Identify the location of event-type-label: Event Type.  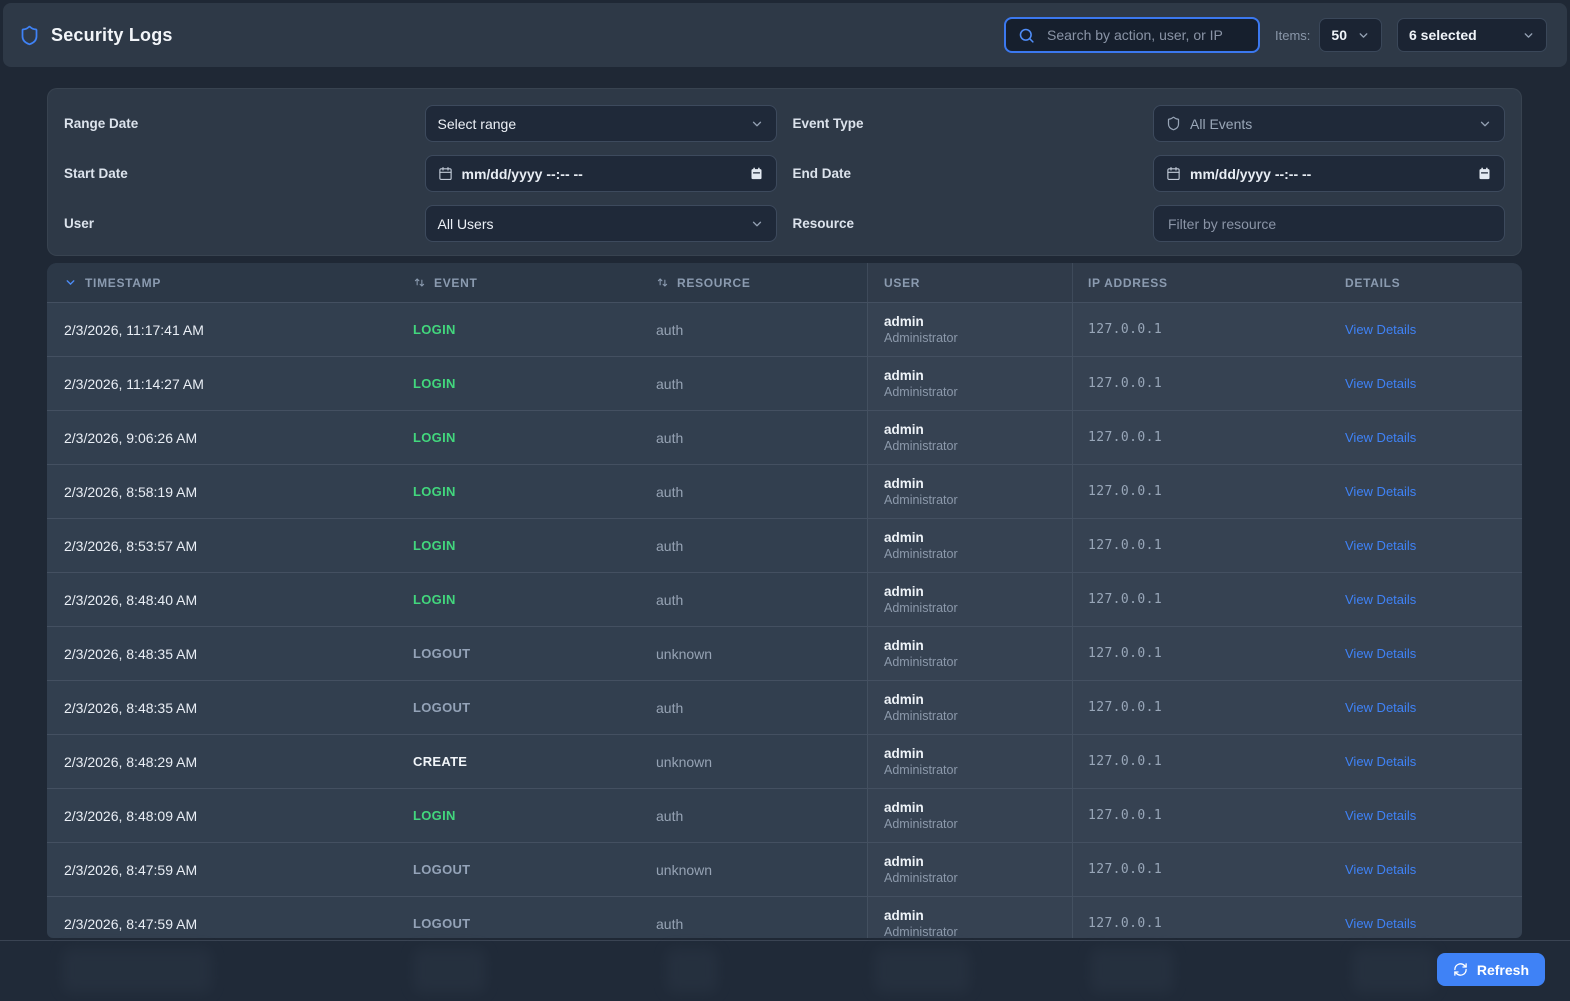
(828, 123).